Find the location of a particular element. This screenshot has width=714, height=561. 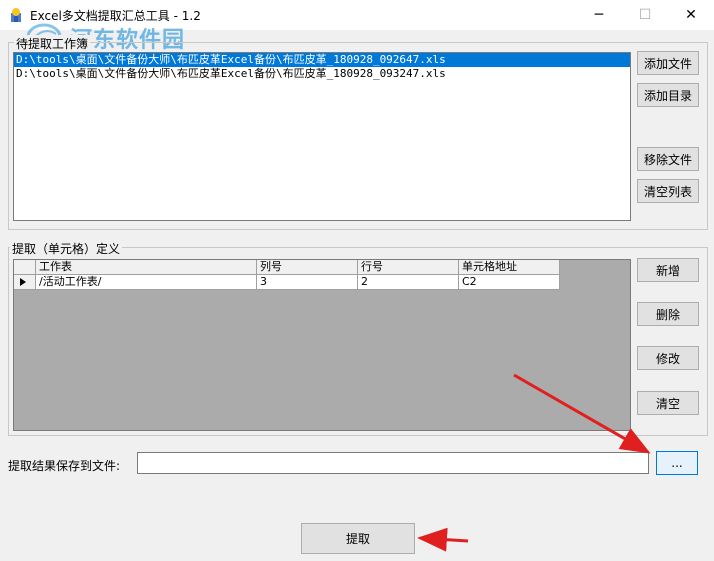

cell-address: C2 is located at coordinates (509, 282).